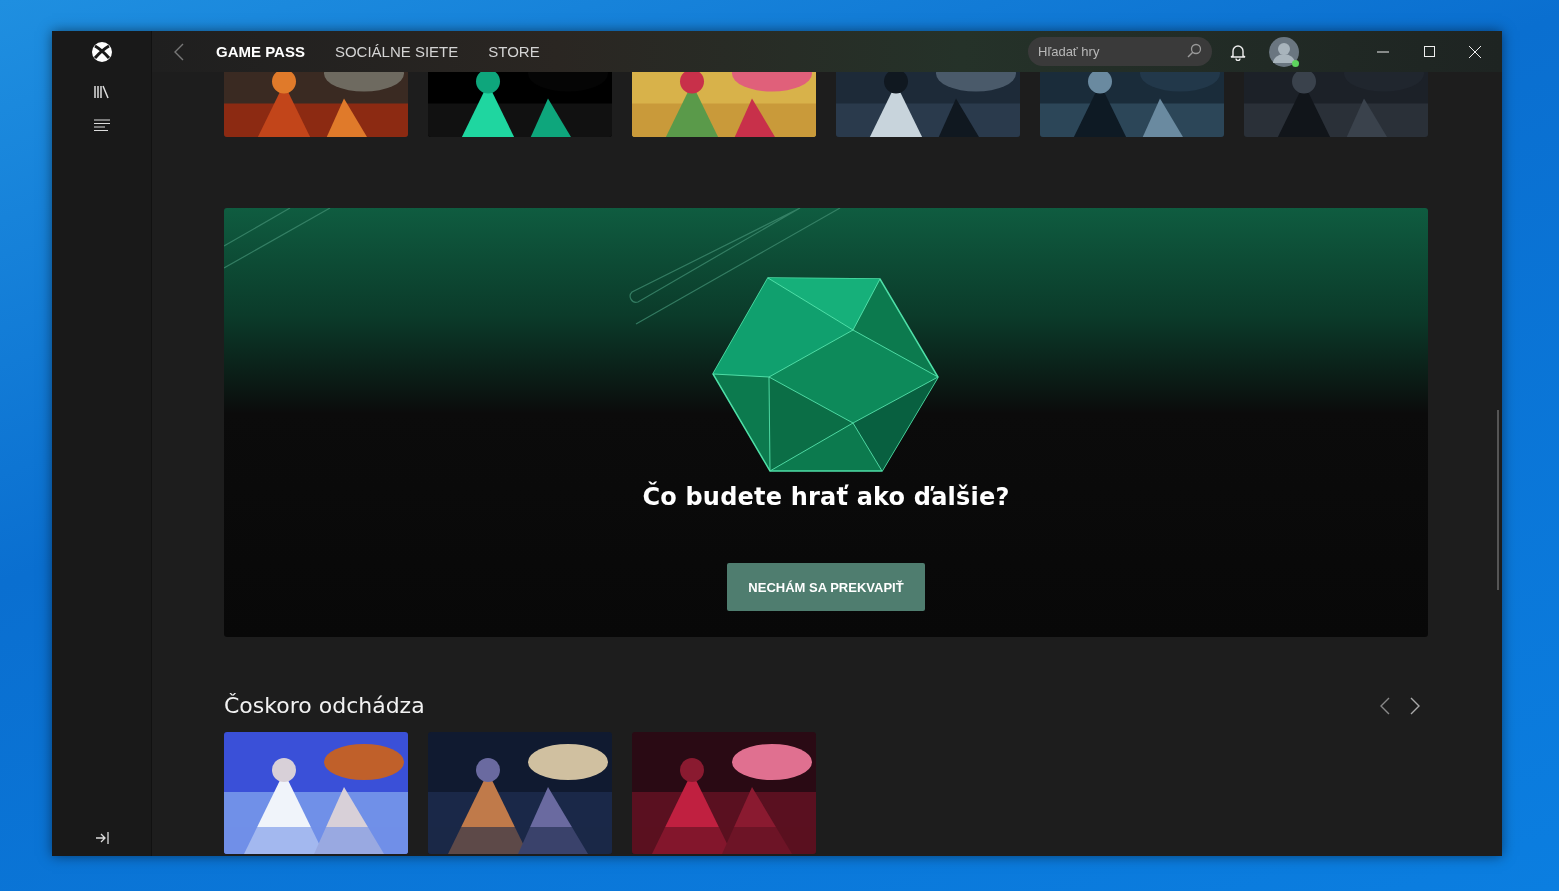 This screenshot has width=1559, height=891. Describe the element at coordinates (1498, 500) in the screenshot. I see `scrollbar` at that location.